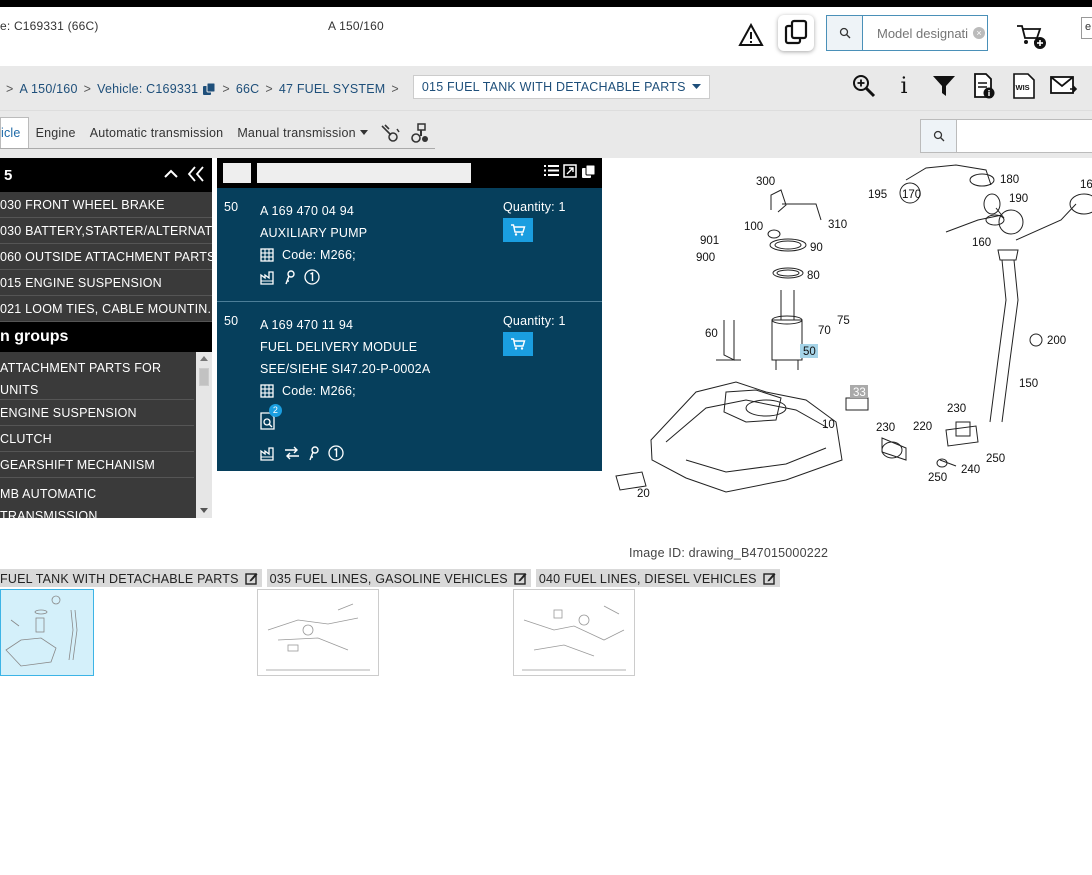 The image size is (1092, 875). What do you see at coordinates (828, 425) in the screenshot?
I see `callout-10: 10` at bounding box center [828, 425].